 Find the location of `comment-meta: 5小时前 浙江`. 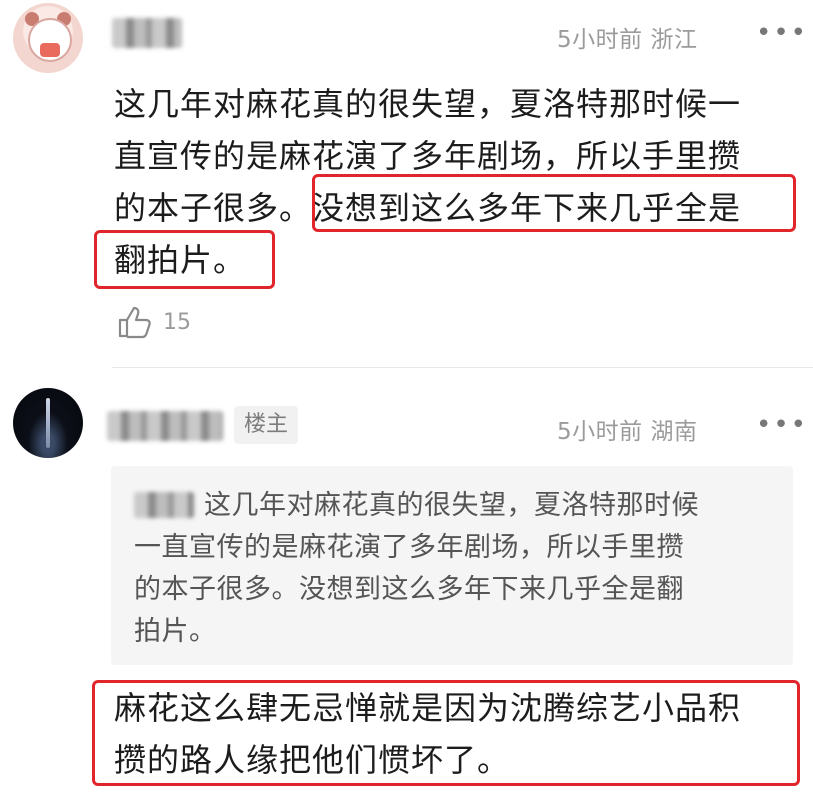

comment-meta: 5小时前 浙江 is located at coordinates (627, 37).